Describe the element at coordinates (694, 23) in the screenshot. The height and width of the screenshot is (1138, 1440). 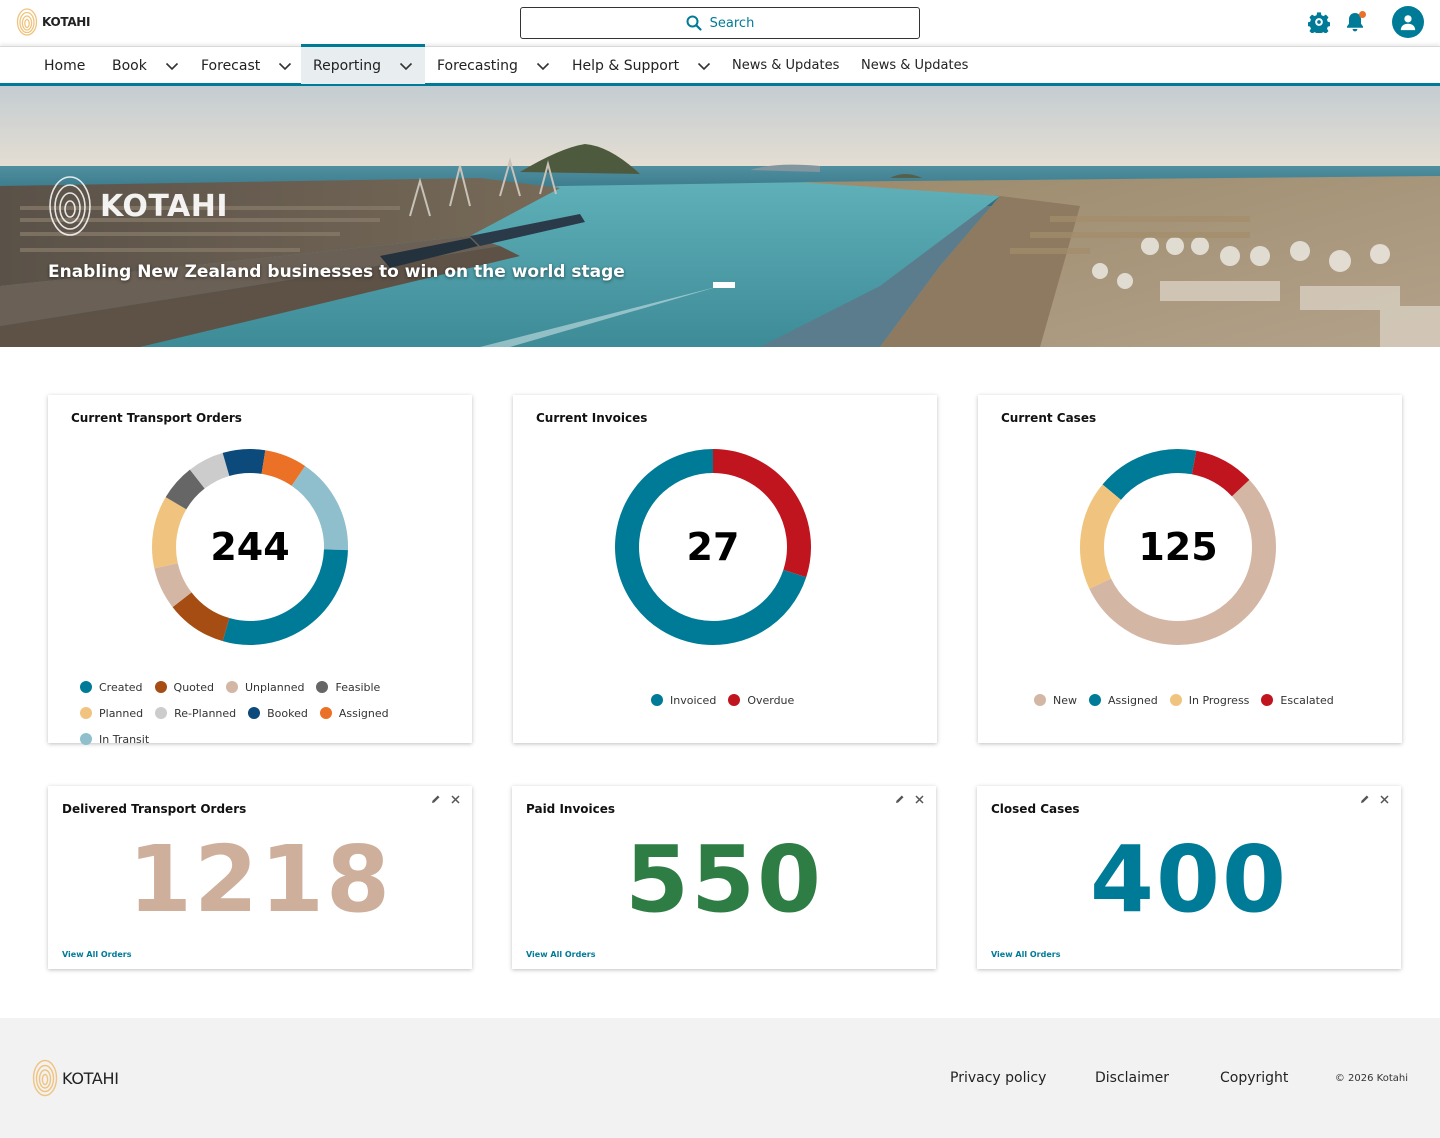
I see `search-icon` at that location.